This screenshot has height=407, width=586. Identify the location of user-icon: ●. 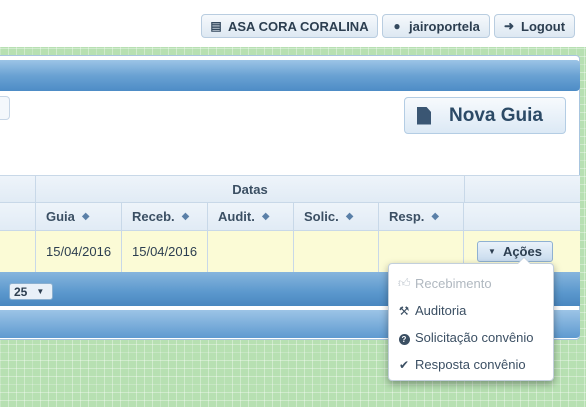
(397, 26).